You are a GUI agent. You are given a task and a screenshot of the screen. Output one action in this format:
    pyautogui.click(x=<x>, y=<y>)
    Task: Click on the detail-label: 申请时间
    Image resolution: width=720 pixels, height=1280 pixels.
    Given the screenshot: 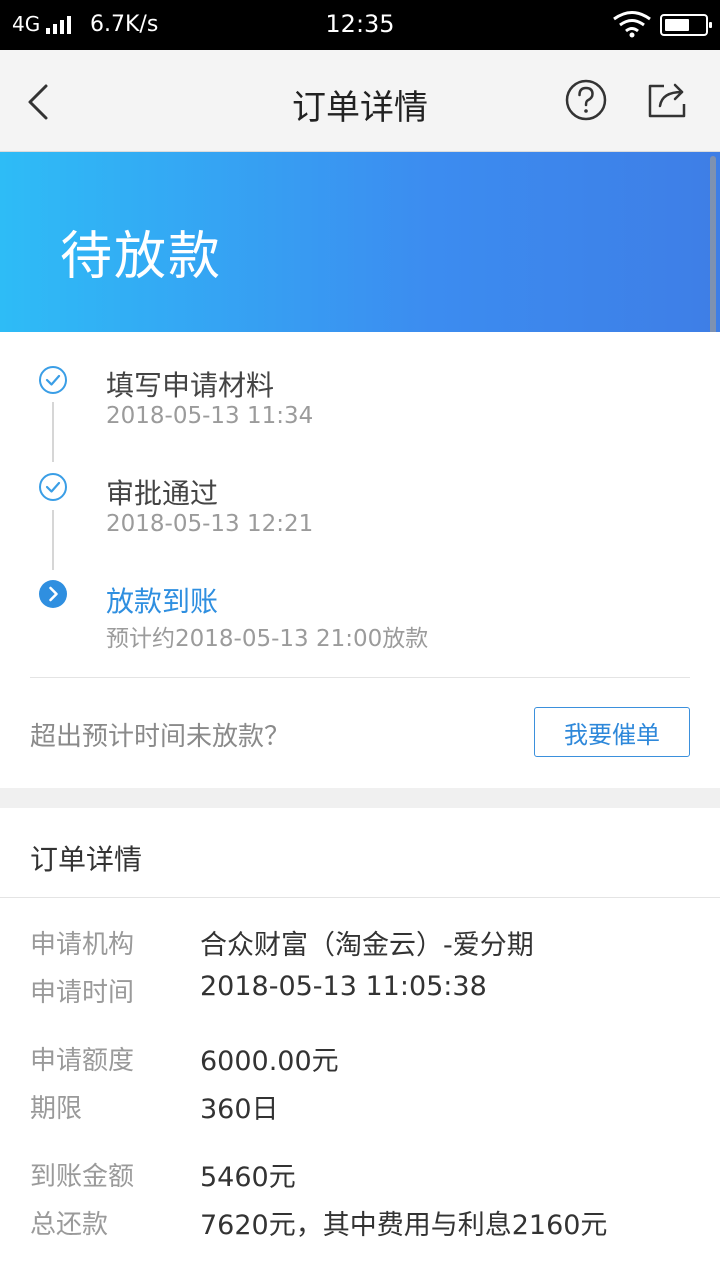 What is the action you would take?
    pyautogui.click(x=82, y=993)
    